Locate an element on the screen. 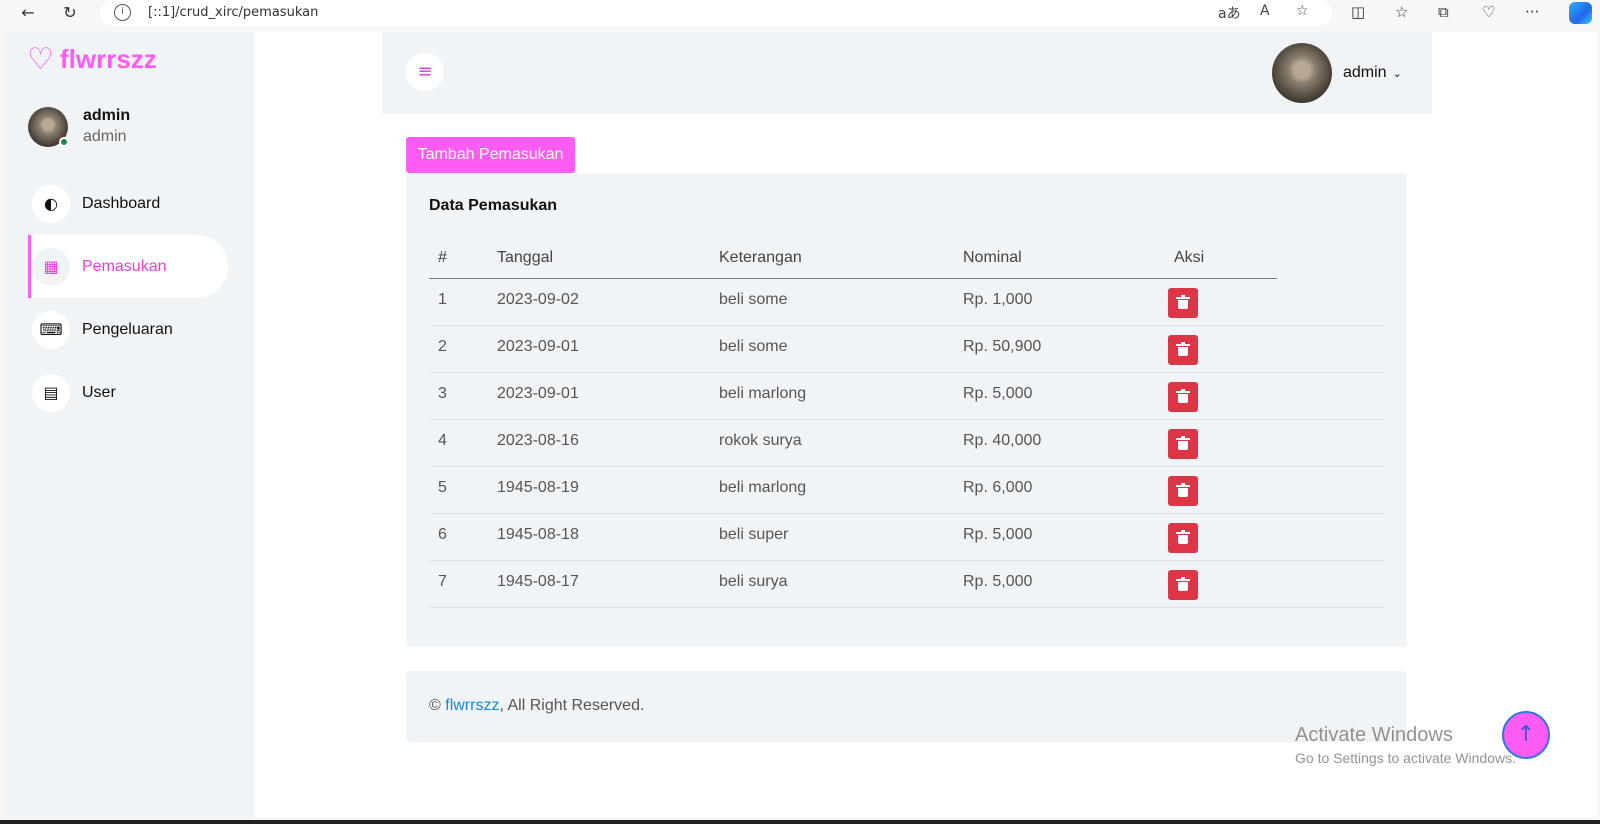  copilot-icon is located at coordinates (1580, 13).